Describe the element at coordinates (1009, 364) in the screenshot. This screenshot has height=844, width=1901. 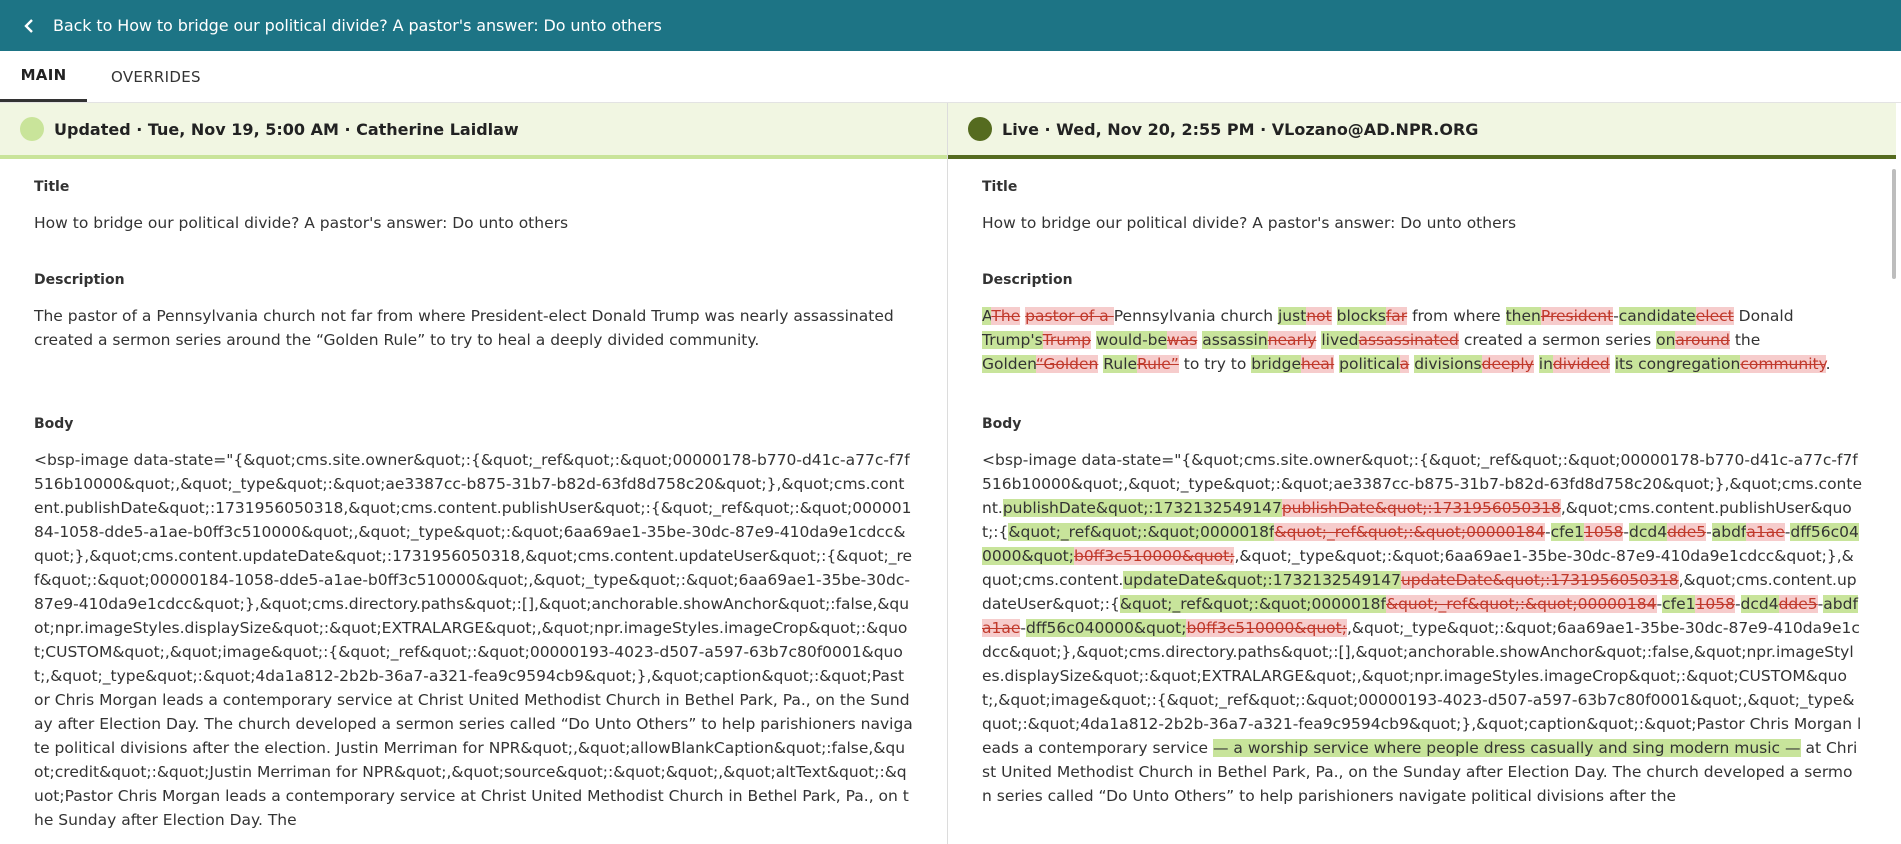
I see `inserted-text: Golden` at that location.